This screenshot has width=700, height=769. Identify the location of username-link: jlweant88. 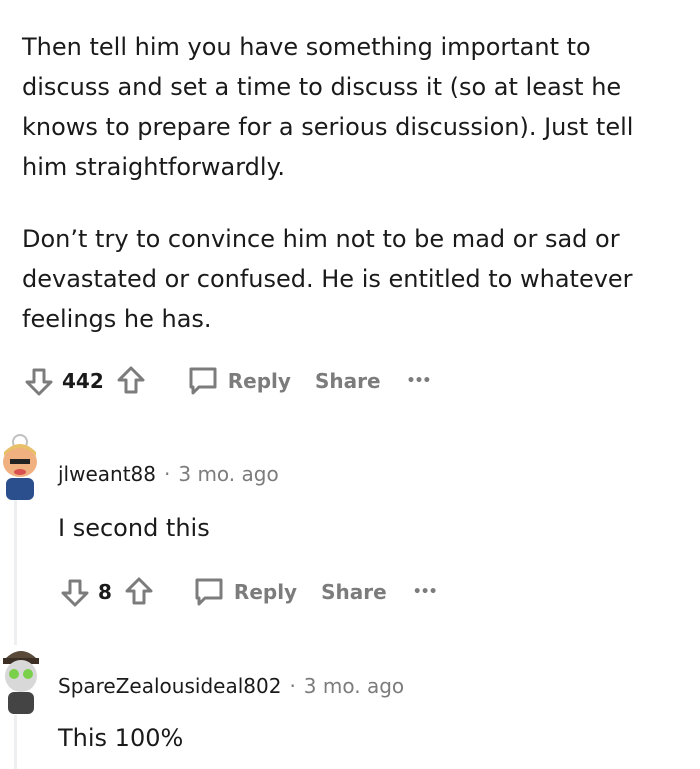
(107, 474).